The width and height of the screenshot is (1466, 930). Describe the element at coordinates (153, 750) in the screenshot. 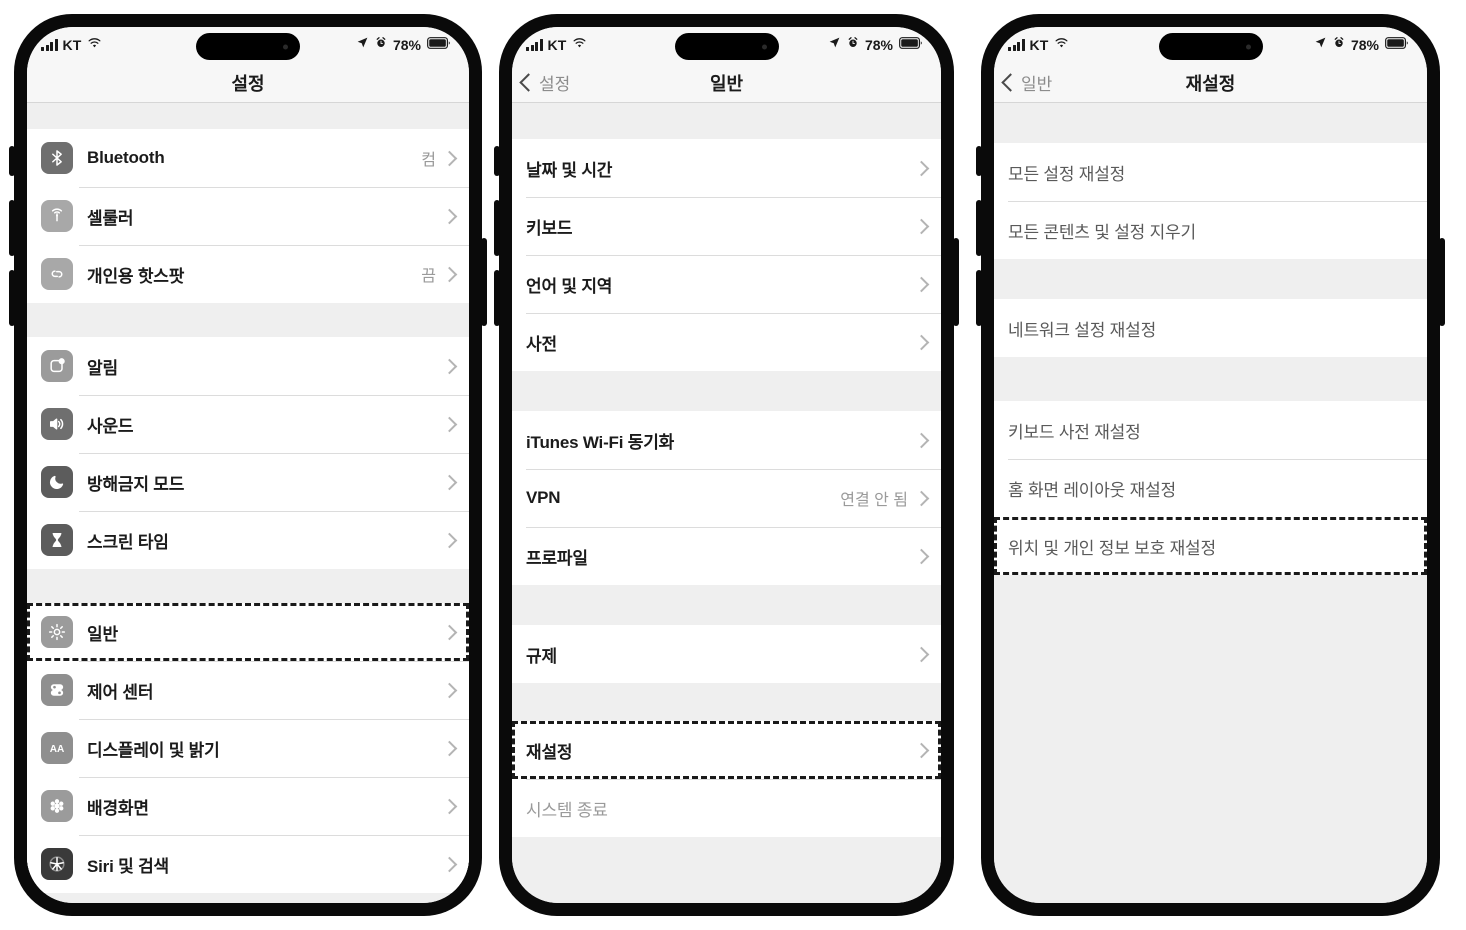

I see `list-item-label: 디스플레이 및 밝기` at that location.